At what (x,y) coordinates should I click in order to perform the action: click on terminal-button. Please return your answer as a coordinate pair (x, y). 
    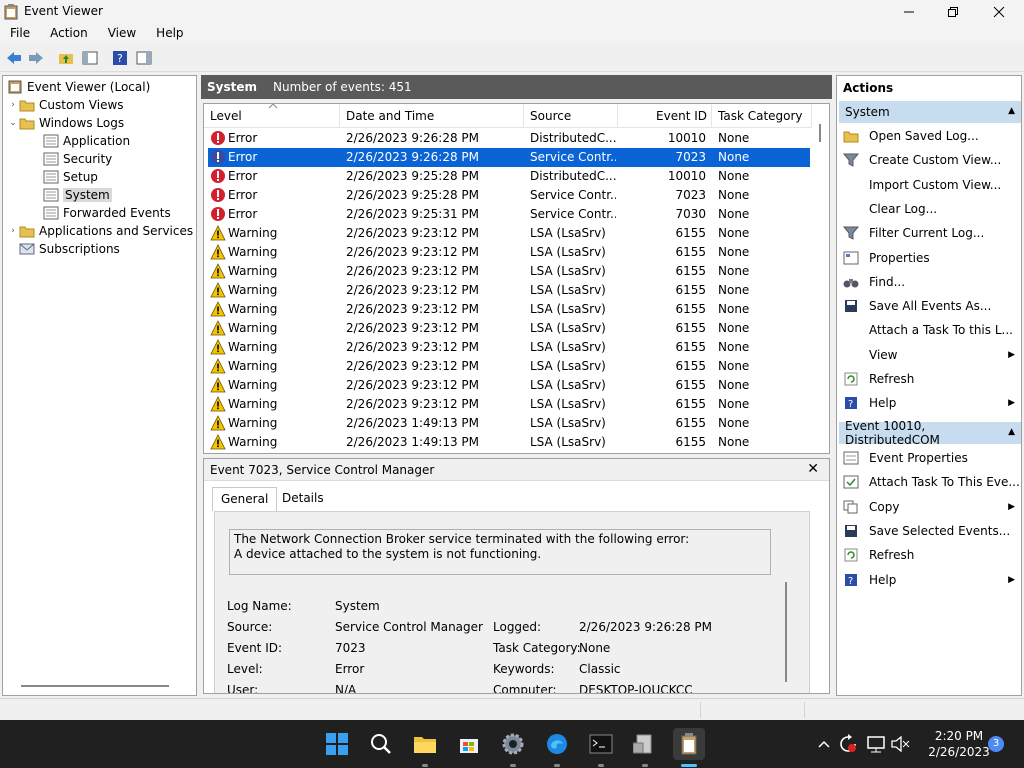
    Looking at the image, I should click on (601, 744).